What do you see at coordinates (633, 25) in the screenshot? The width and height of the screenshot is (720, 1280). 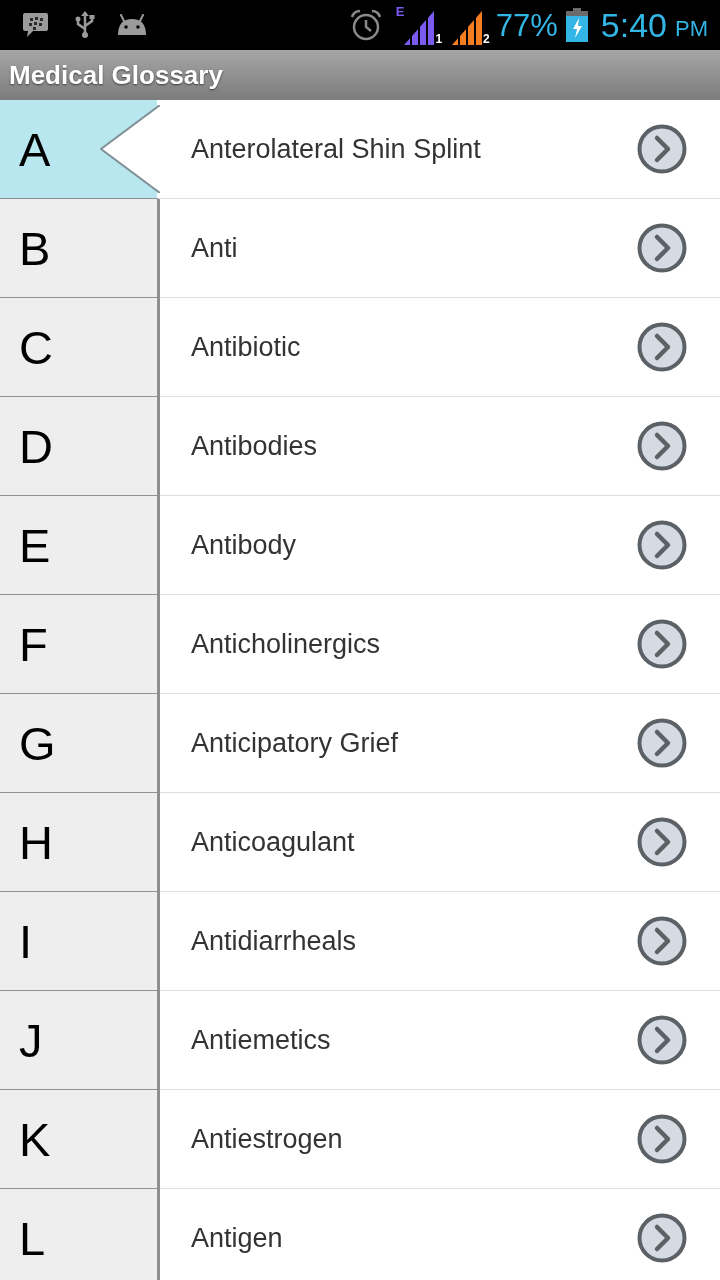 I see `clock-time: 5:40` at bounding box center [633, 25].